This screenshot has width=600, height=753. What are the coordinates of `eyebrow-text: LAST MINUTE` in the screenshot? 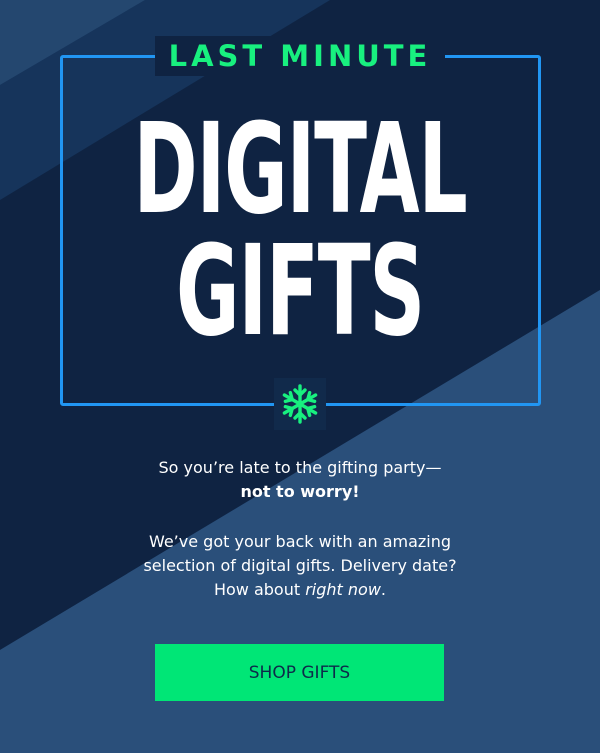 It's located at (300, 56).